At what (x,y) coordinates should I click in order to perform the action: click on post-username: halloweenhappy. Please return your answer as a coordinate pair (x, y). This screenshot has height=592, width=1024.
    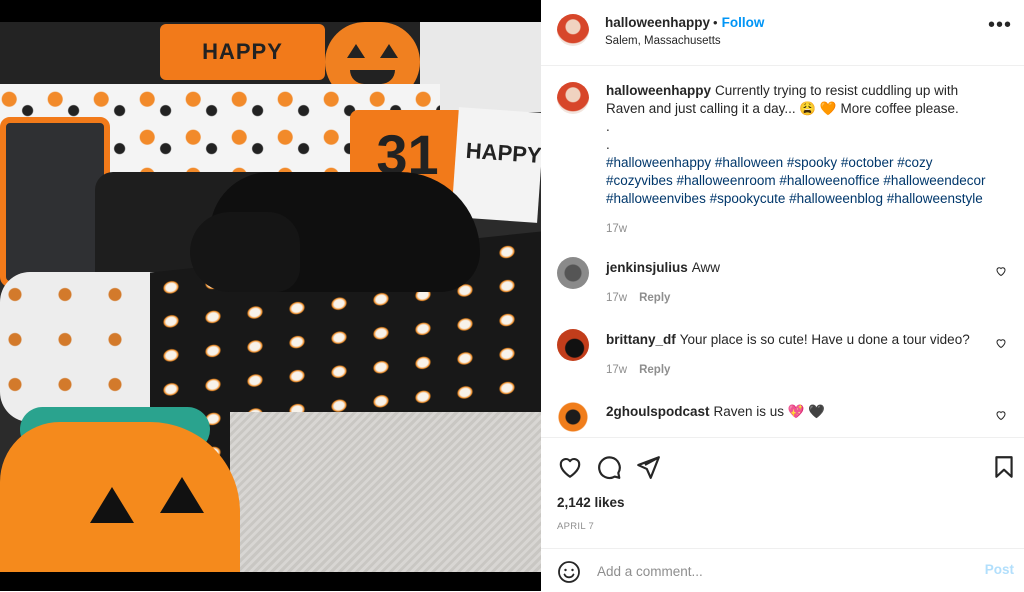
    Looking at the image, I should click on (657, 22).